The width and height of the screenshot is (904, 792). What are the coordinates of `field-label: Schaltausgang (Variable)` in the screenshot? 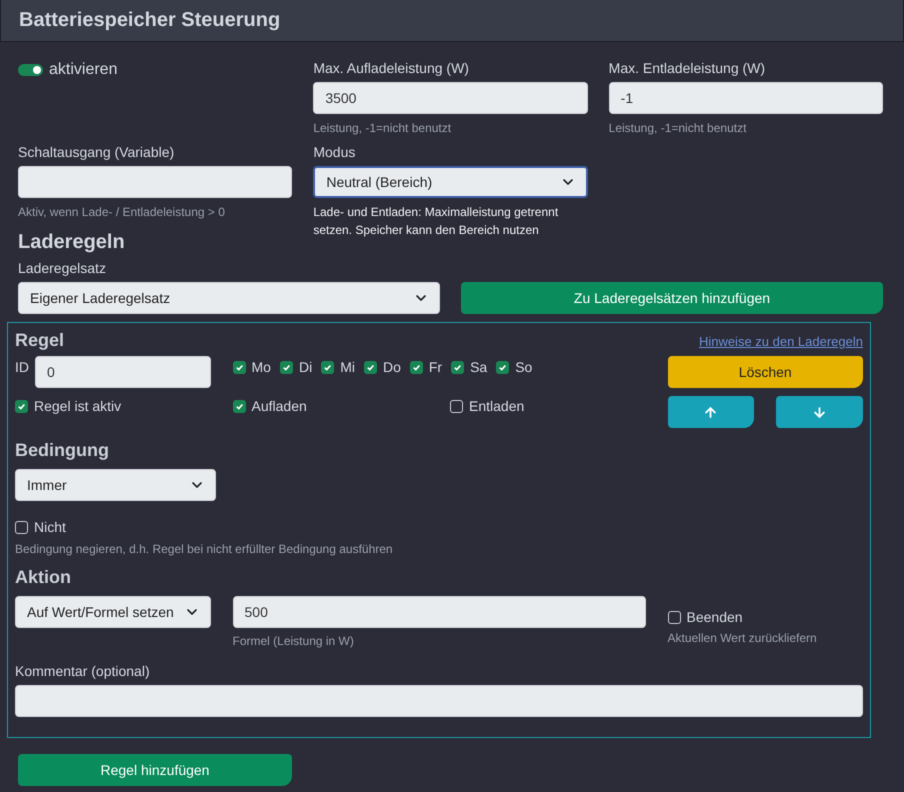 It's located at (97, 152).